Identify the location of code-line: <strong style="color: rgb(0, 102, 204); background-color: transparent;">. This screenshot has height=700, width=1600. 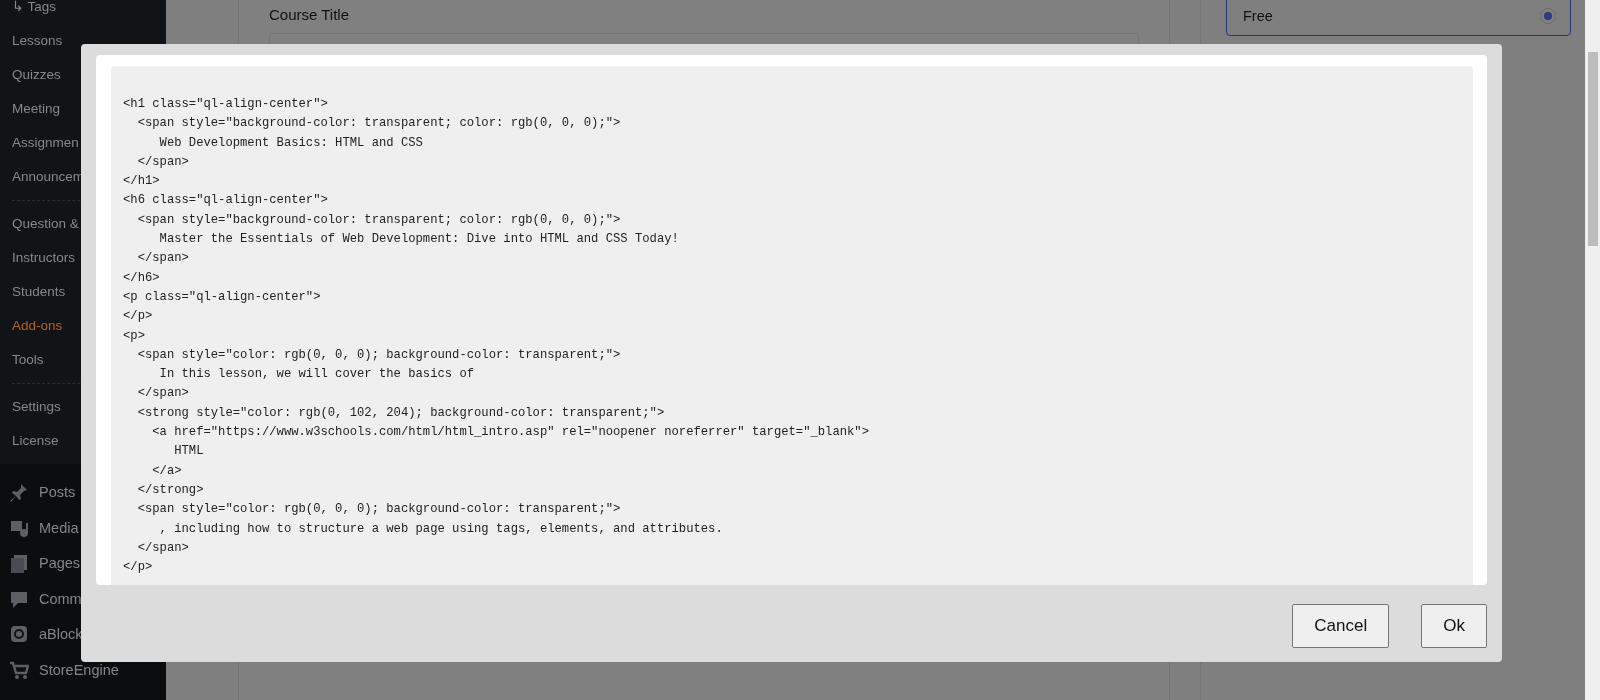
(400, 413).